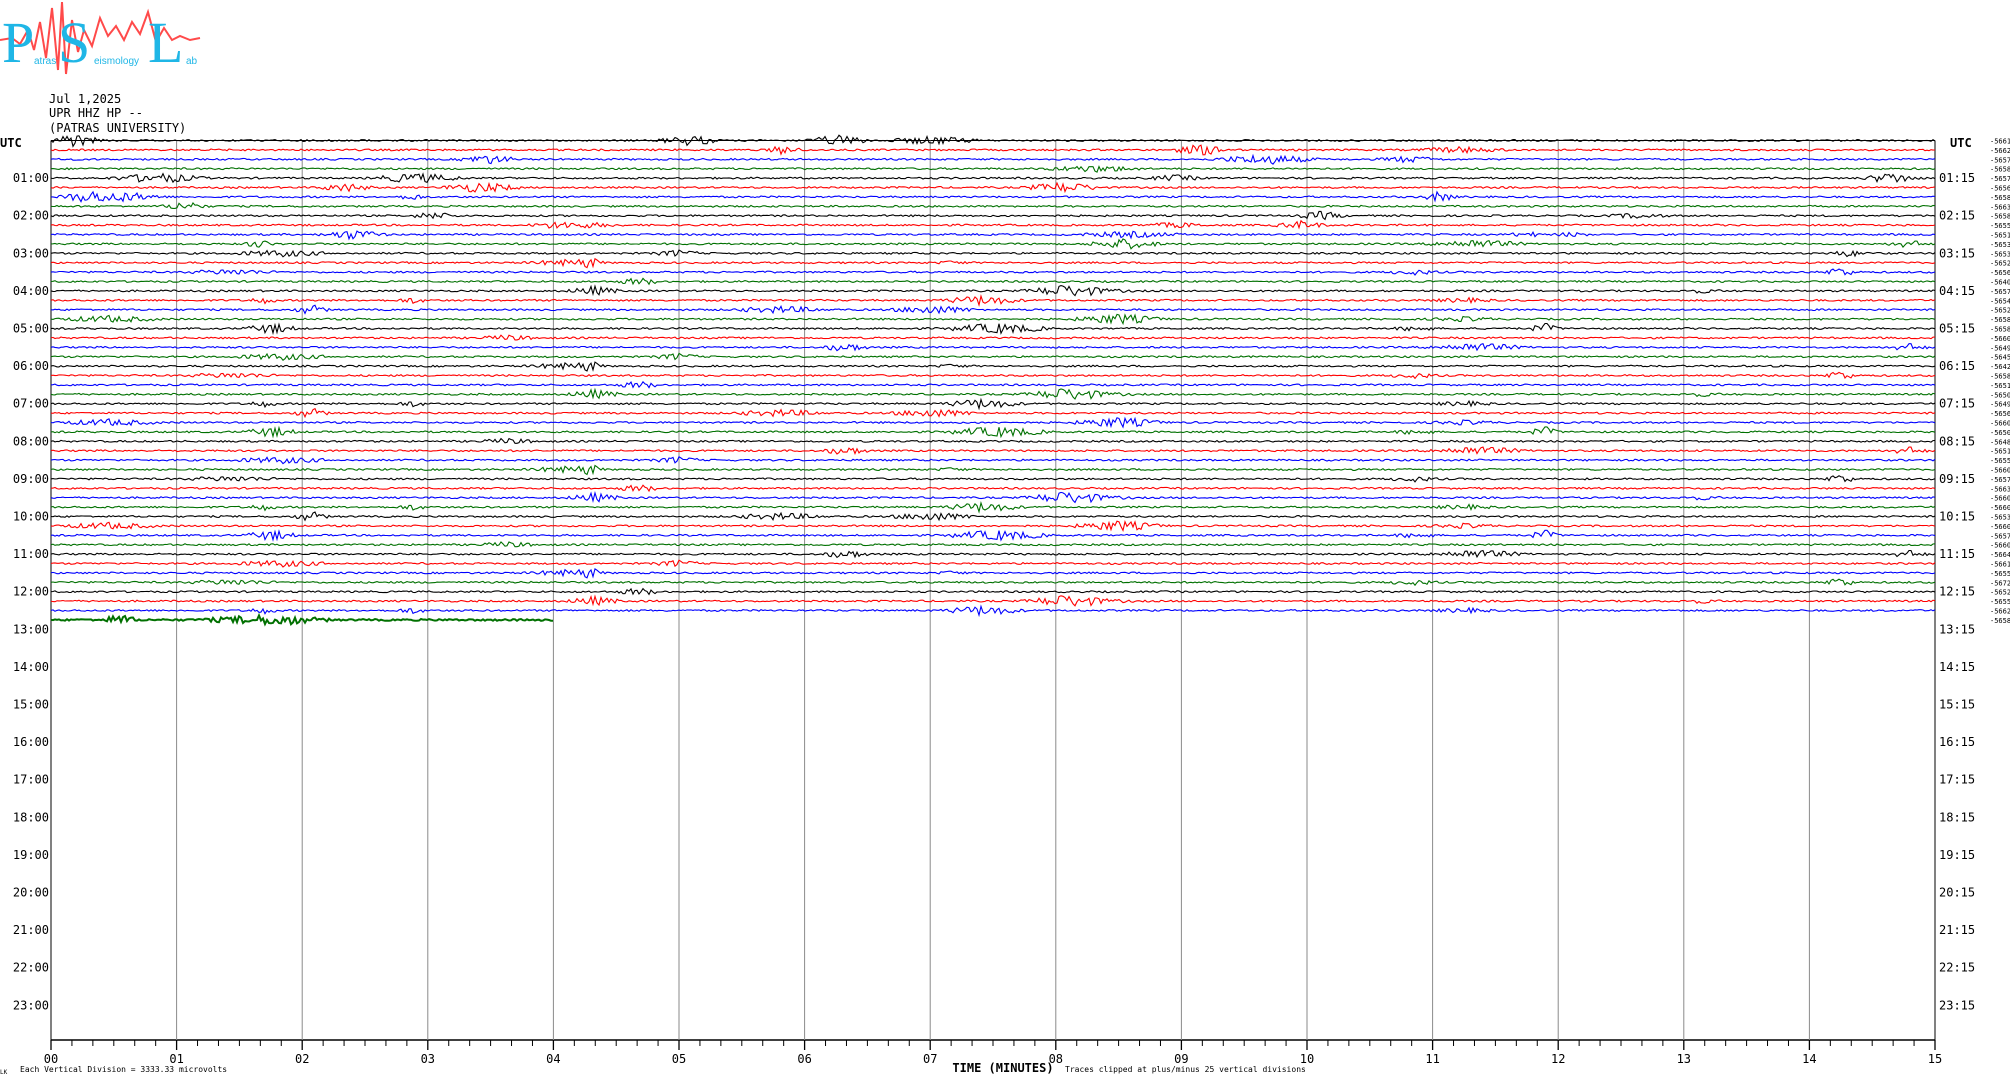  I want to click on right-hour-label: 23:15, so click(1957, 1005).